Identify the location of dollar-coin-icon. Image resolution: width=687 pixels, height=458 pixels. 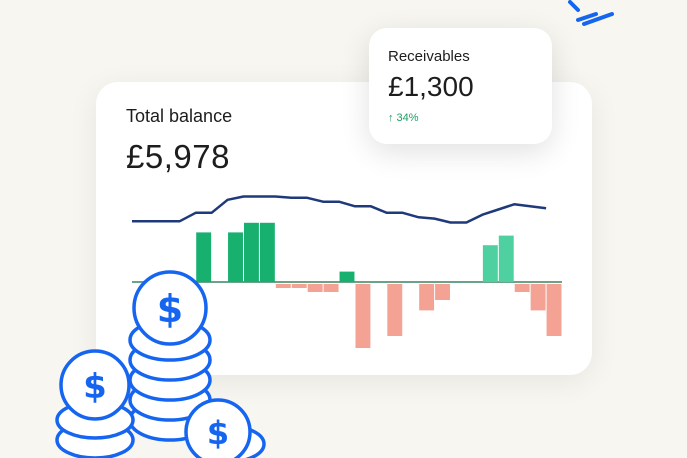
(218, 428).